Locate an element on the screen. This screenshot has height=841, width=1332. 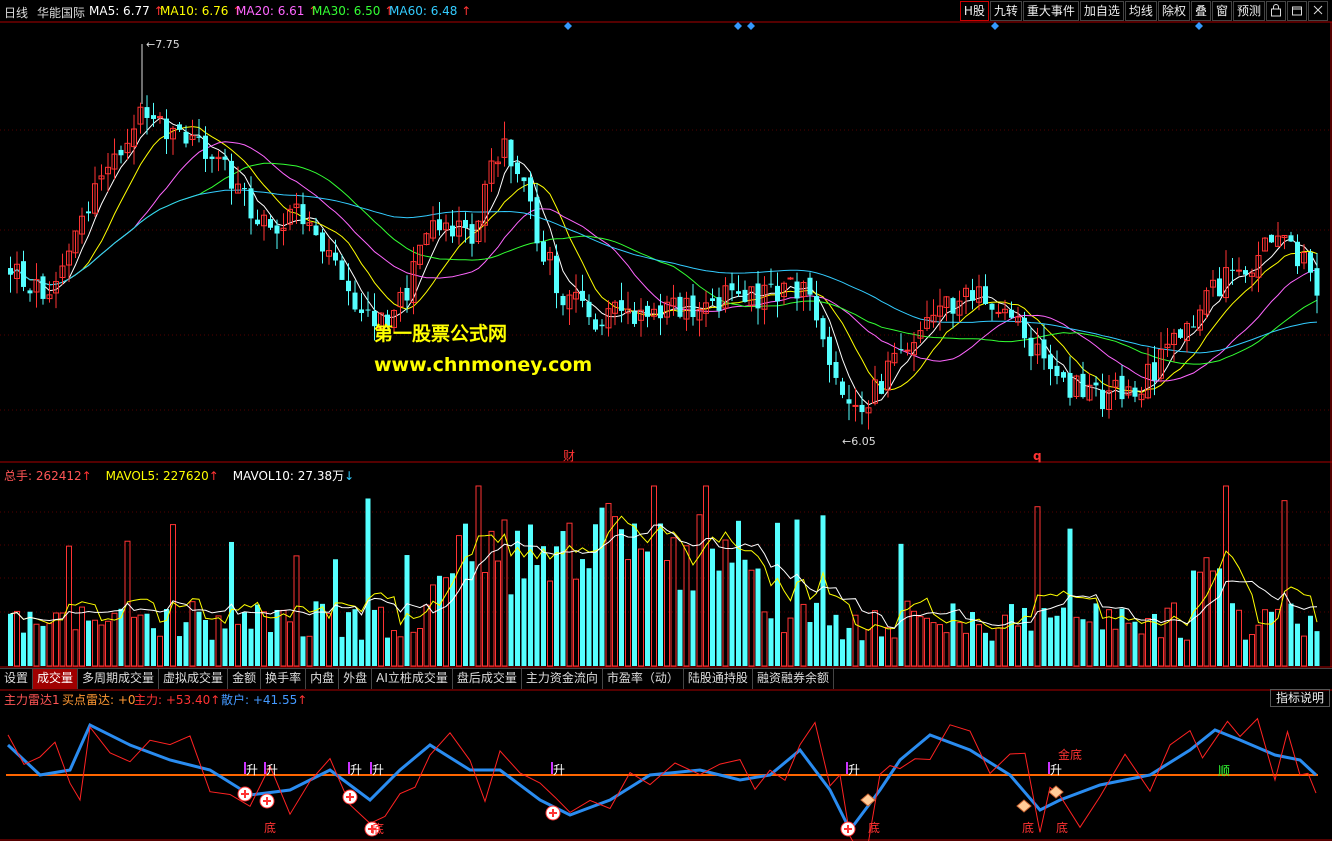
tab-ai-volume: AI立桩成交量 is located at coordinates (412, 679).